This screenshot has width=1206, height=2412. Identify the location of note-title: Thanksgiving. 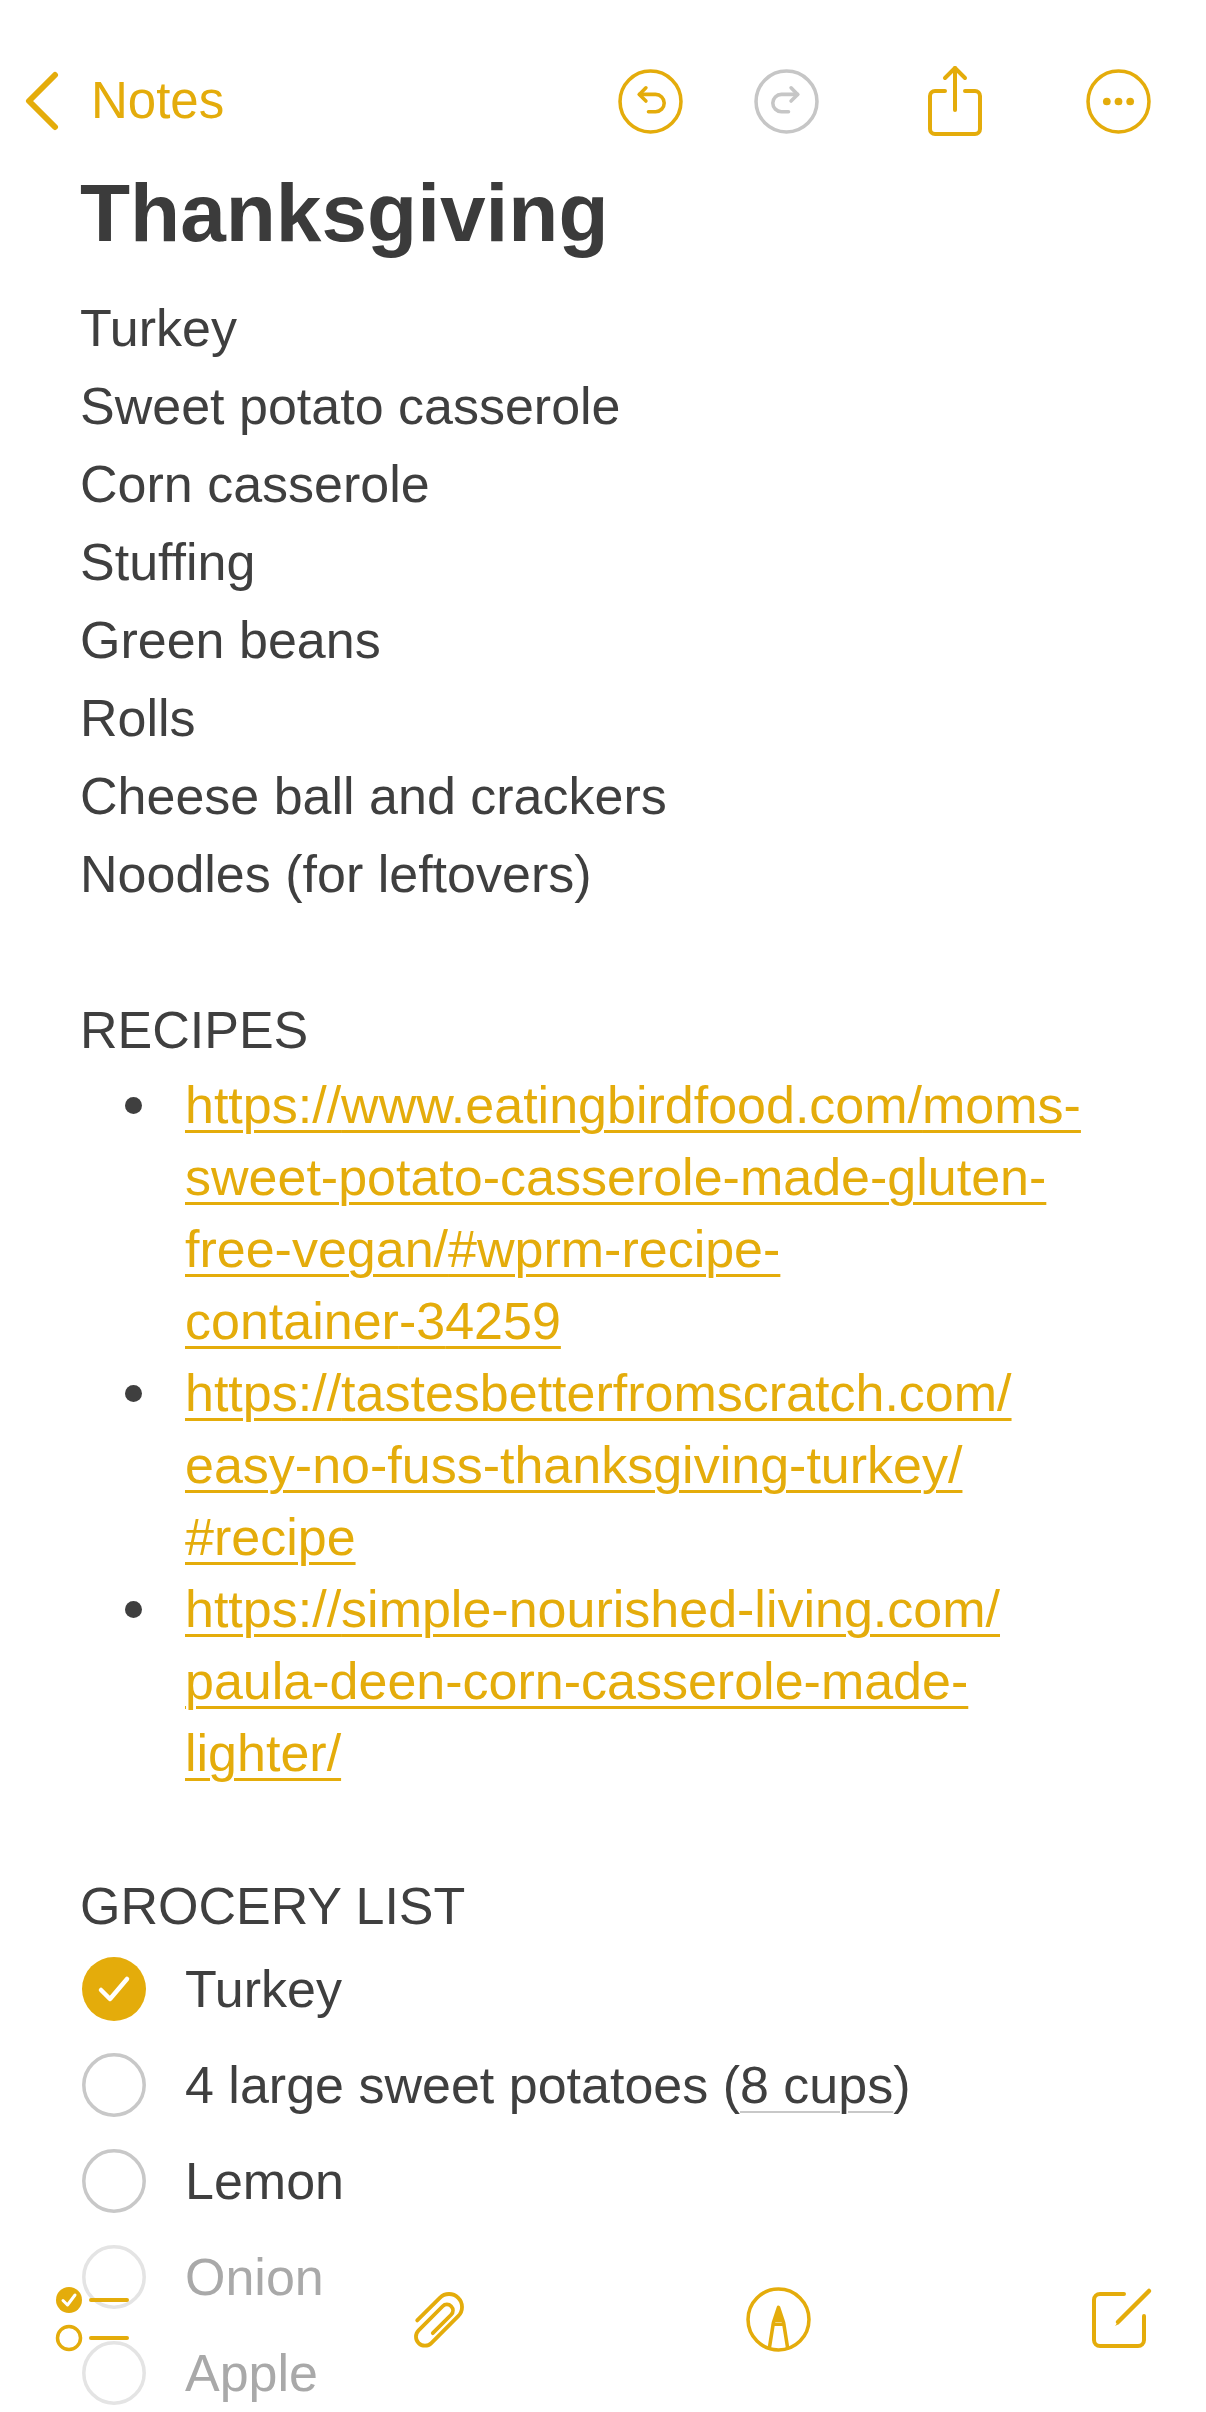
(345, 213).